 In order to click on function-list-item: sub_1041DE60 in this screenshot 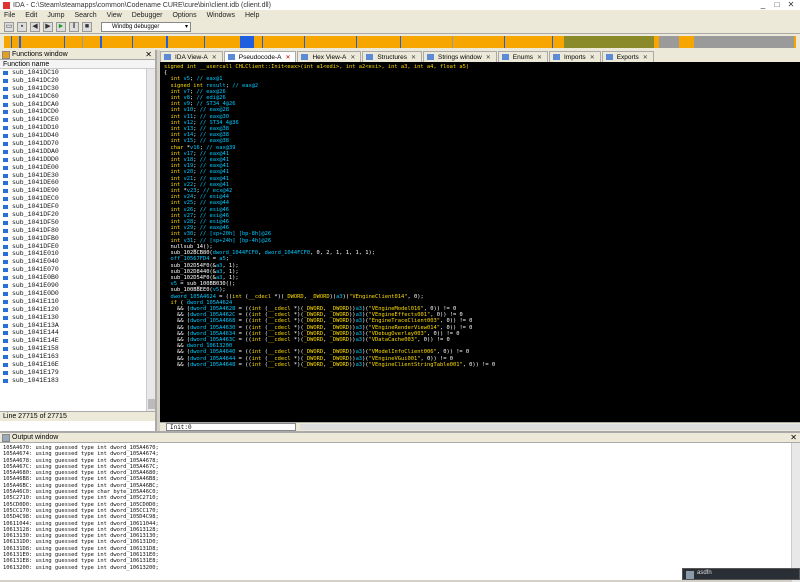, I will do `click(77, 183)`.